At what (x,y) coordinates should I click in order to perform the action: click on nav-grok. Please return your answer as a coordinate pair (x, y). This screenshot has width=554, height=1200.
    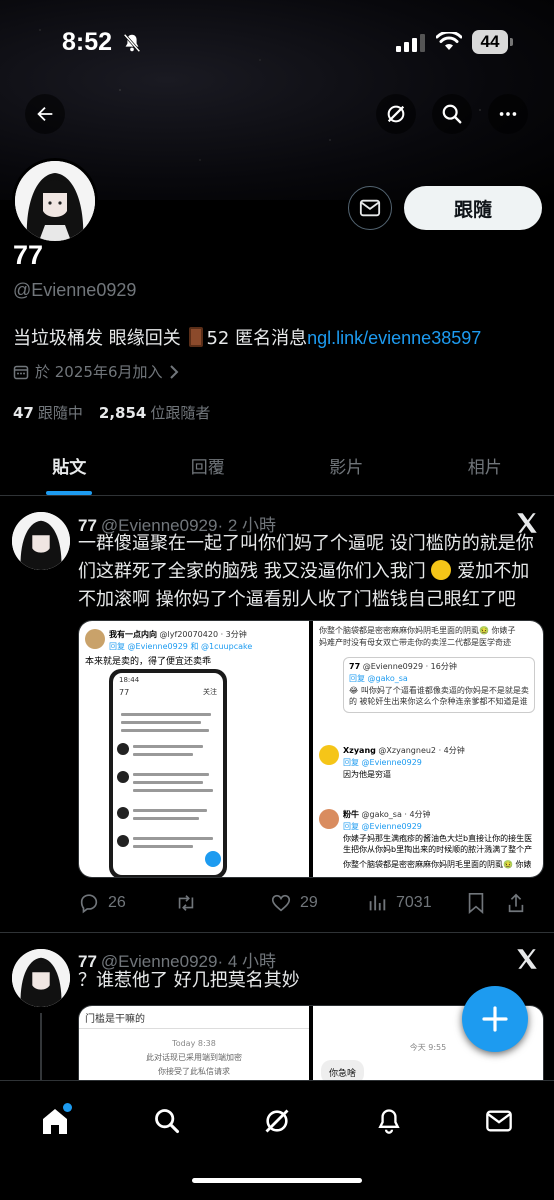
    Looking at the image, I should click on (277, 1121).